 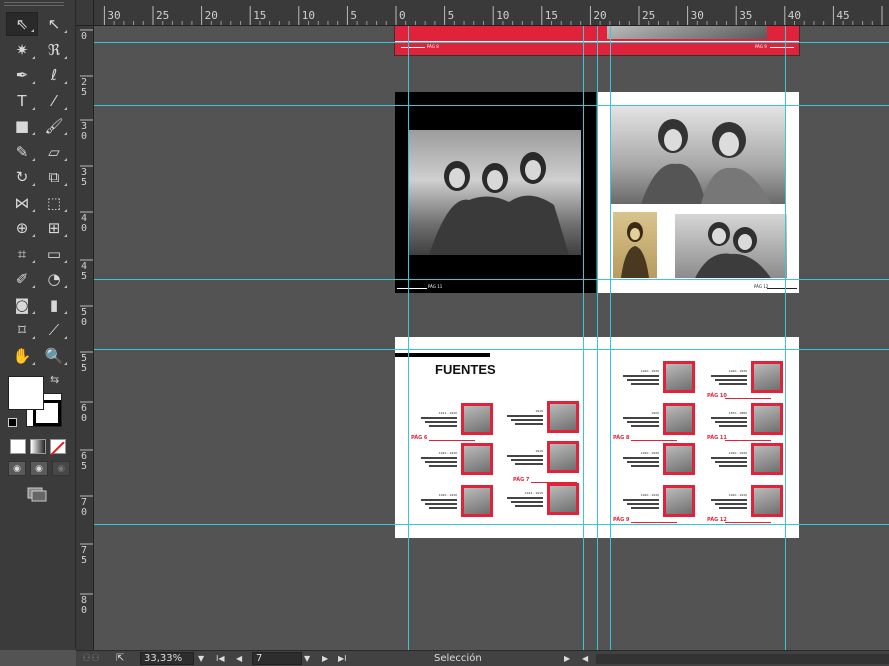 What do you see at coordinates (585, 658) in the screenshot?
I see `scroll-left-icon: ◀` at bounding box center [585, 658].